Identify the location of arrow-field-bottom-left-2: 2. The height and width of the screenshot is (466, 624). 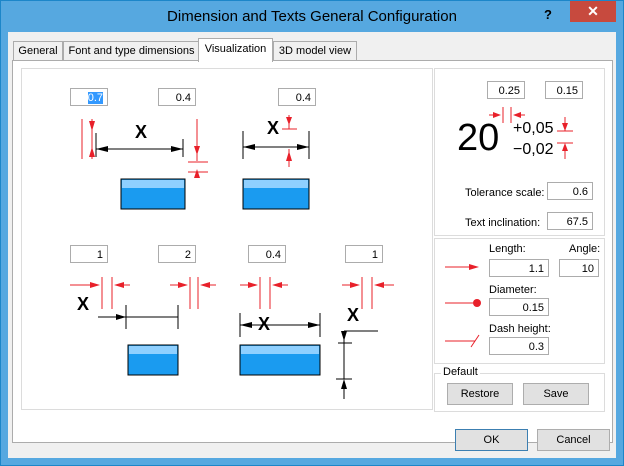
(177, 254).